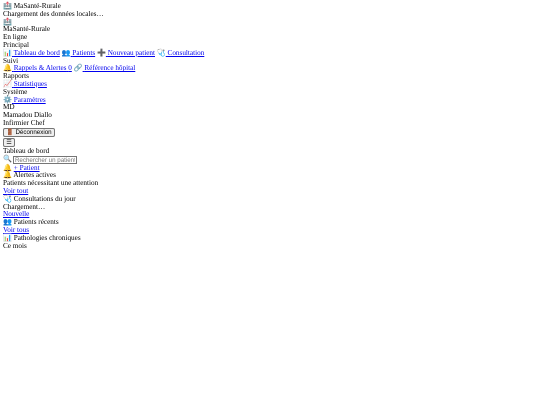 This screenshot has height=405, width=540. What do you see at coordinates (271, 132) in the screenshot?
I see `logout-row: 🚪 Déconnexion` at bounding box center [271, 132].